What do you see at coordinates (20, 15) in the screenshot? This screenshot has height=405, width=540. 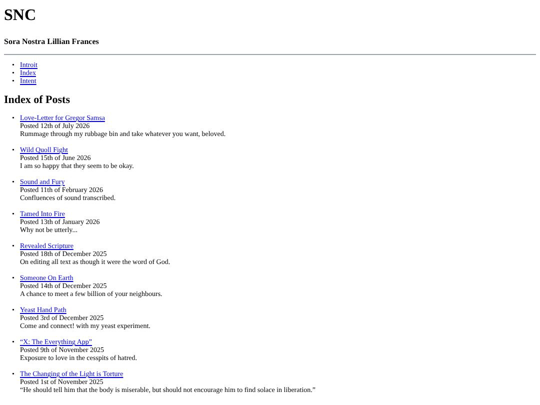 I see `site-title: SNC` at bounding box center [20, 15].